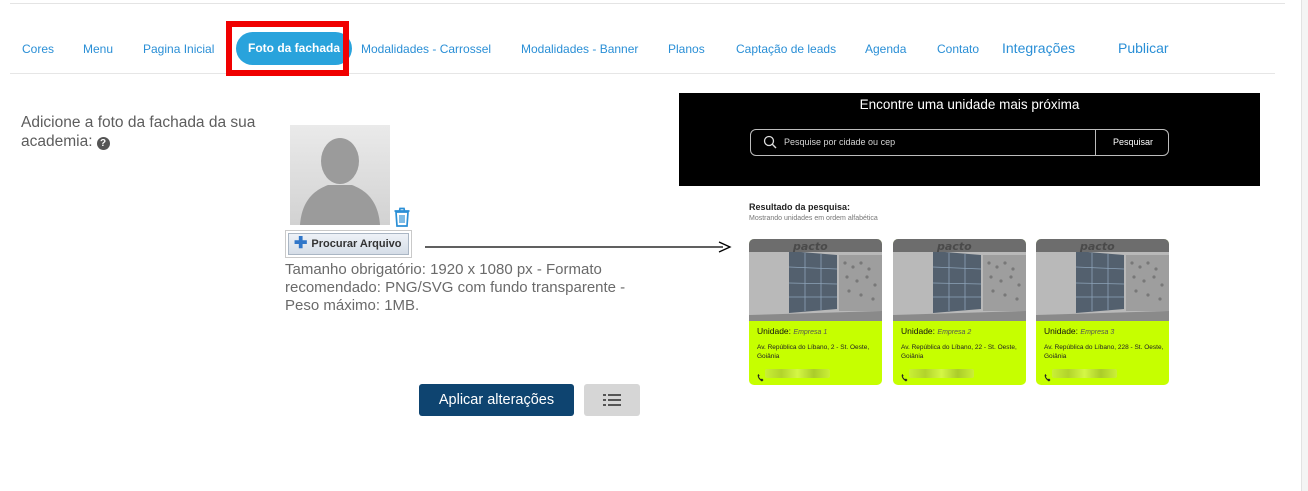 This screenshot has width=1308, height=491. What do you see at coordinates (426, 49) in the screenshot?
I see `tab-modalidades-carrossel: Modalidades - Carrossel` at bounding box center [426, 49].